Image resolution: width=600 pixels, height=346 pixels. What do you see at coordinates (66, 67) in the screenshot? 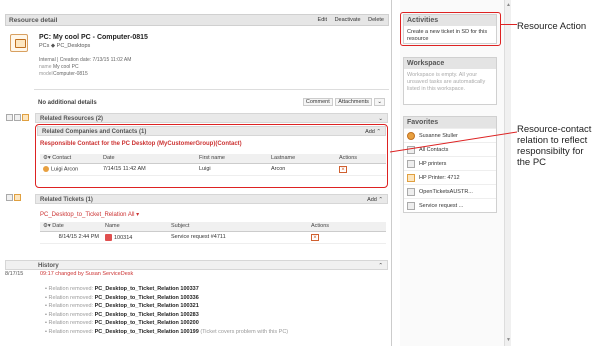
I see `name-value: My cool PC` at bounding box center [66, 67].